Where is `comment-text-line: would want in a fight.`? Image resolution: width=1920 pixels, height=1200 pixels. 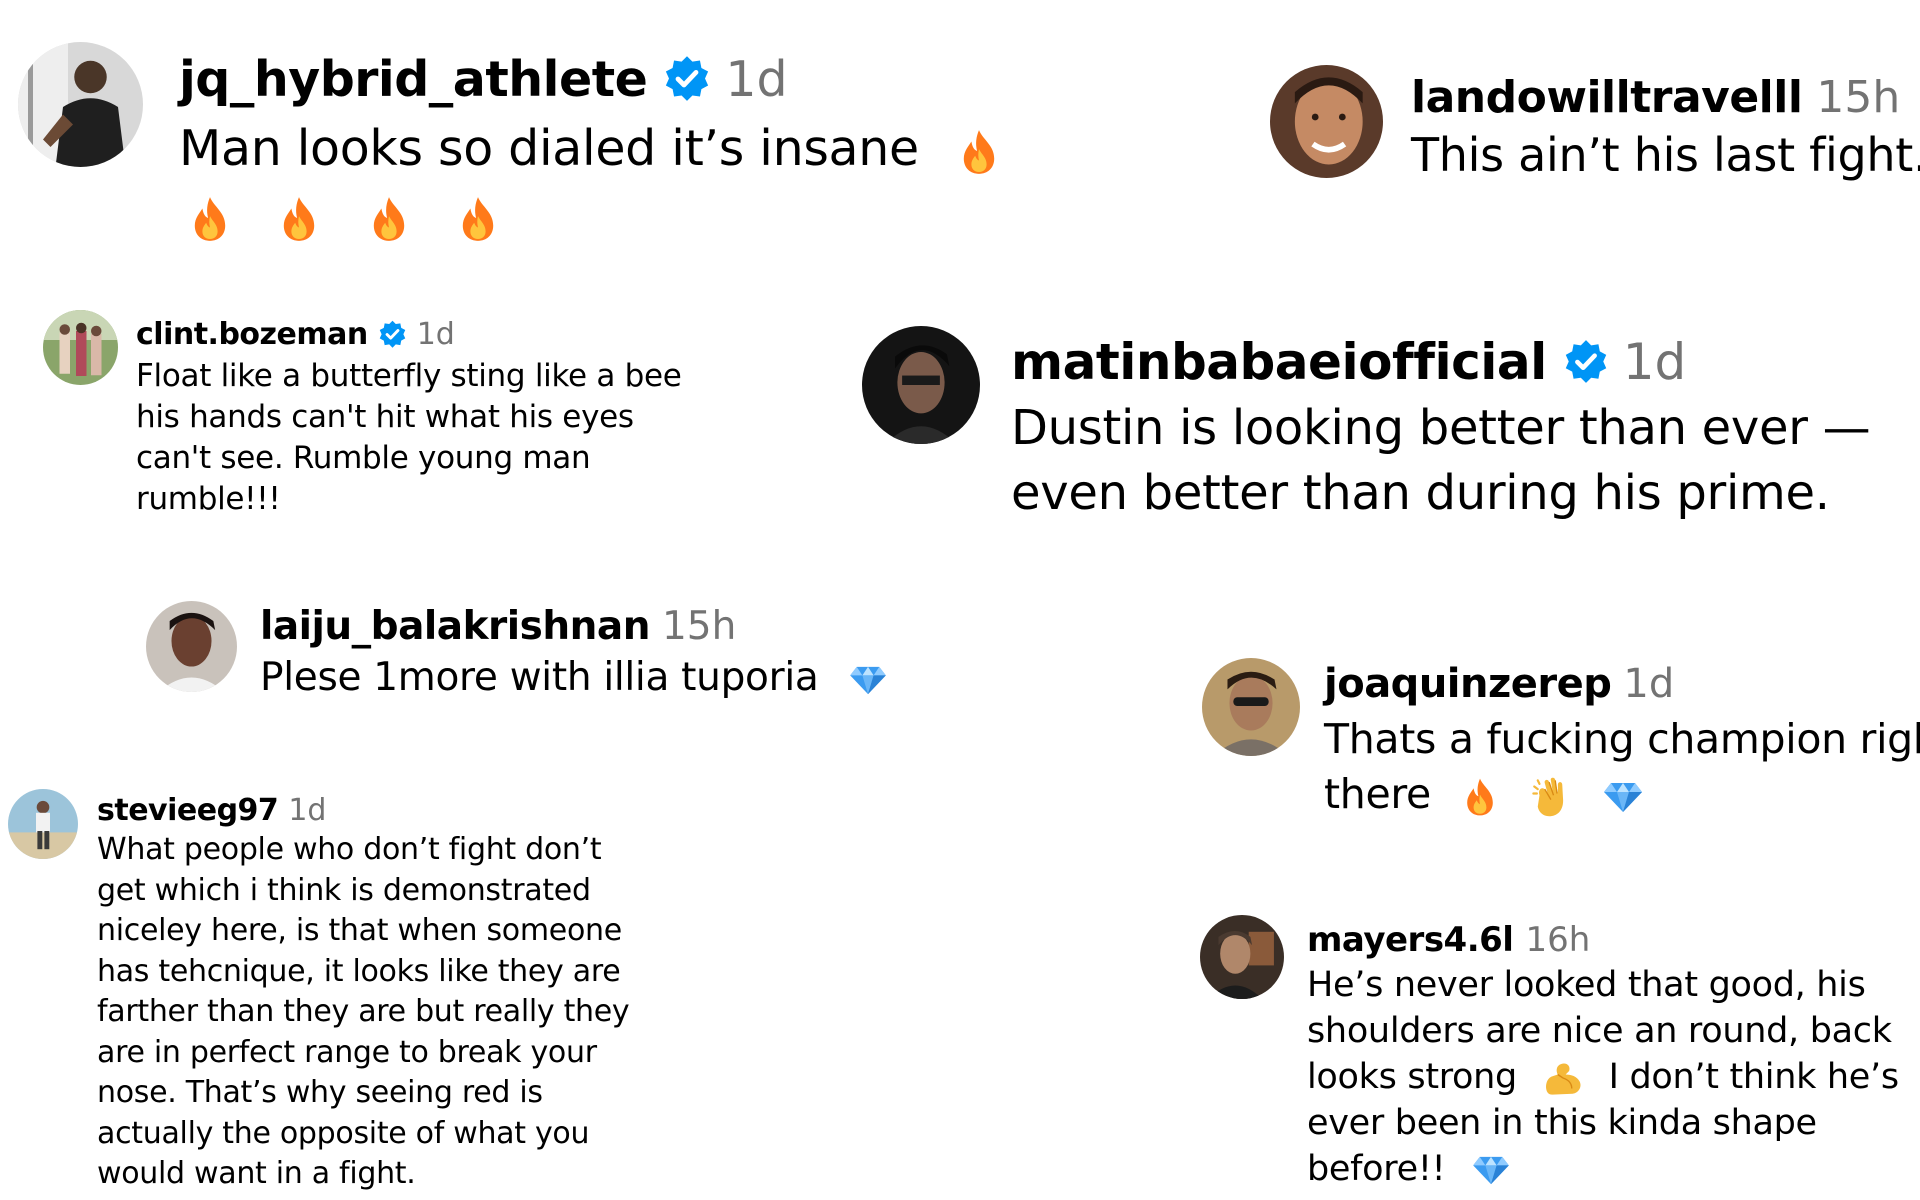
comment-text-line: would want in a fight. is located at coordinates (256, 1173).